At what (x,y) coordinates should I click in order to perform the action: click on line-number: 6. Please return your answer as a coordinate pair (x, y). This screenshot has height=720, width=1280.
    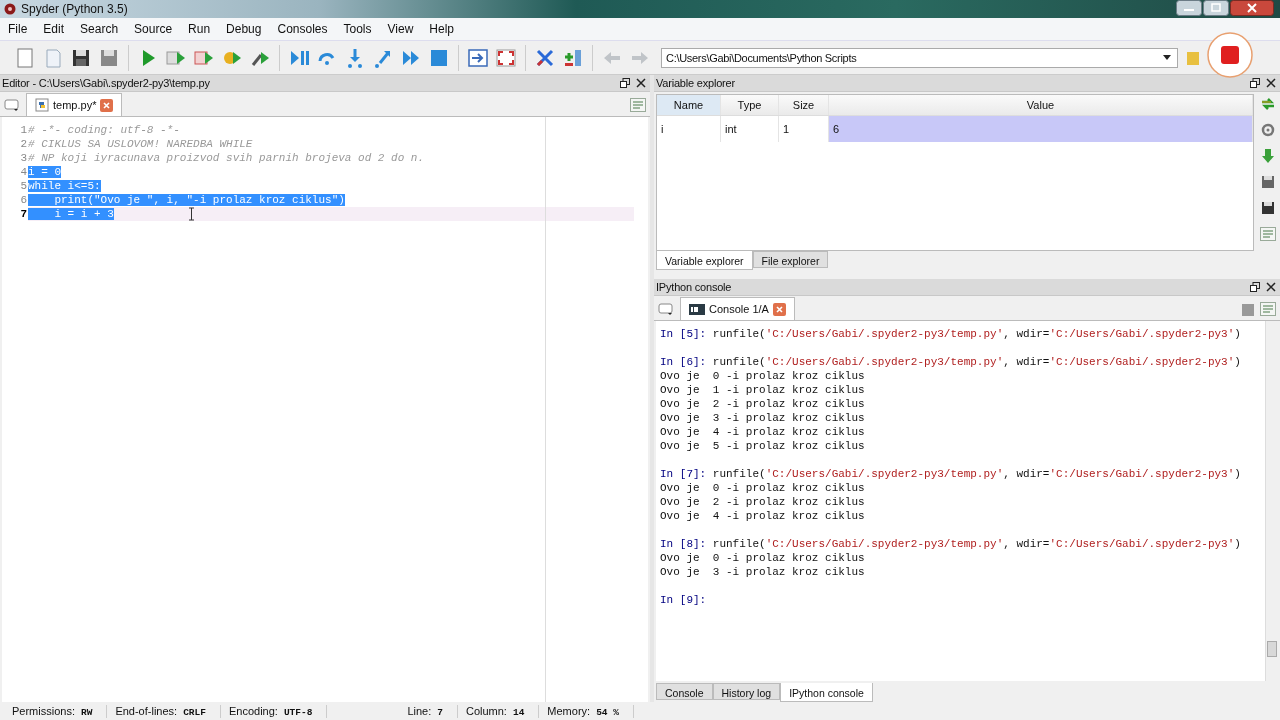
    Looking at the image, I should click on (23, 200).